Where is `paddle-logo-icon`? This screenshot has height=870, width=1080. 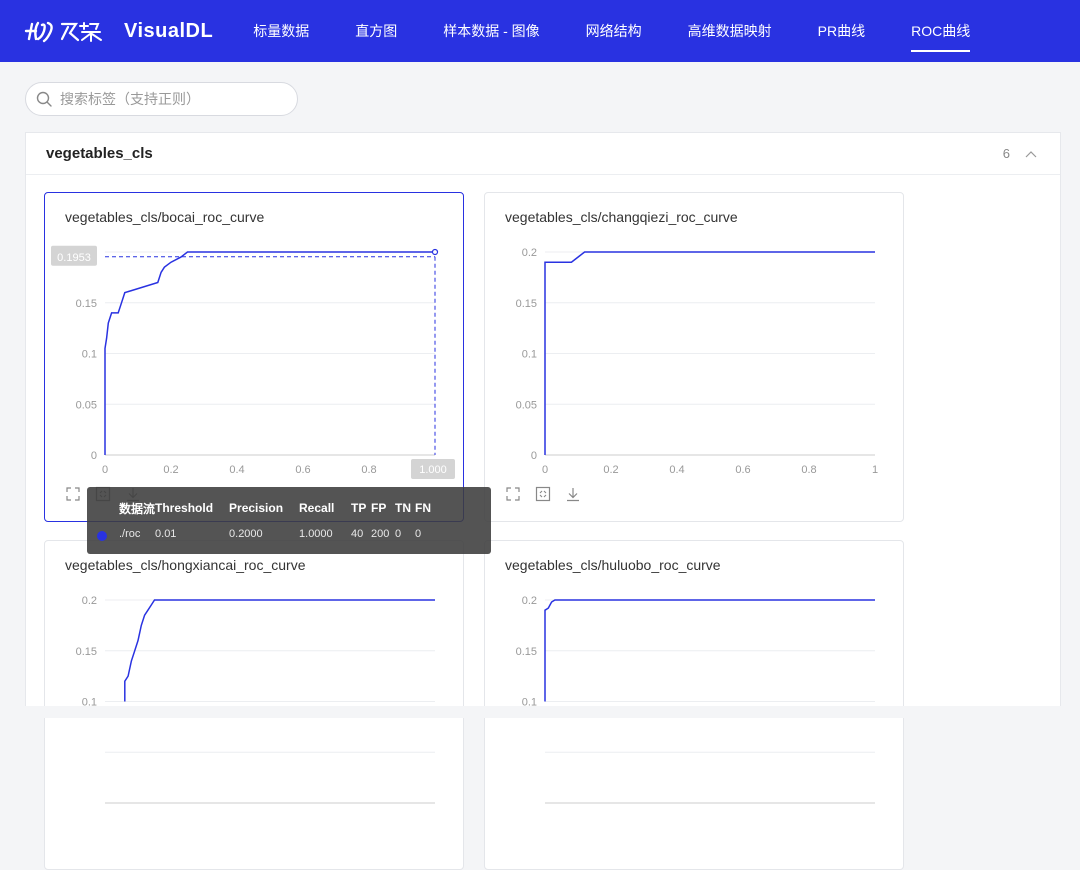 paddle-logo-icon is located at coordinates (63, 32).